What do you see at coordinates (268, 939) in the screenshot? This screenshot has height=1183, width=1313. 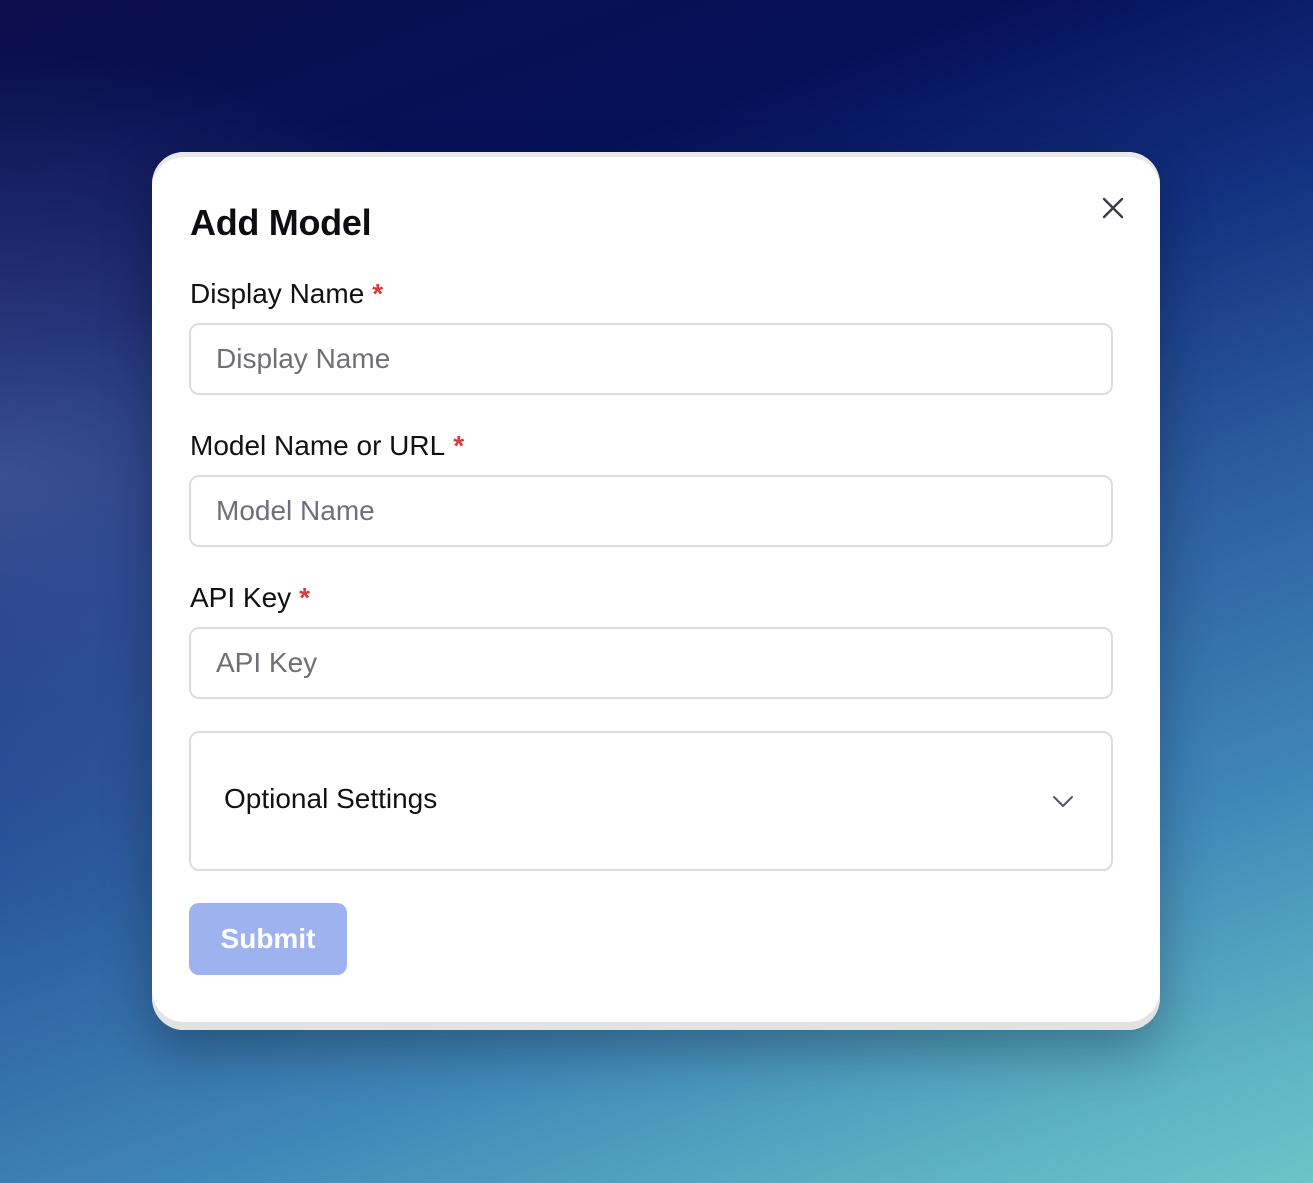 I see `submit-button: Submit` at bounding box center [268, 939].